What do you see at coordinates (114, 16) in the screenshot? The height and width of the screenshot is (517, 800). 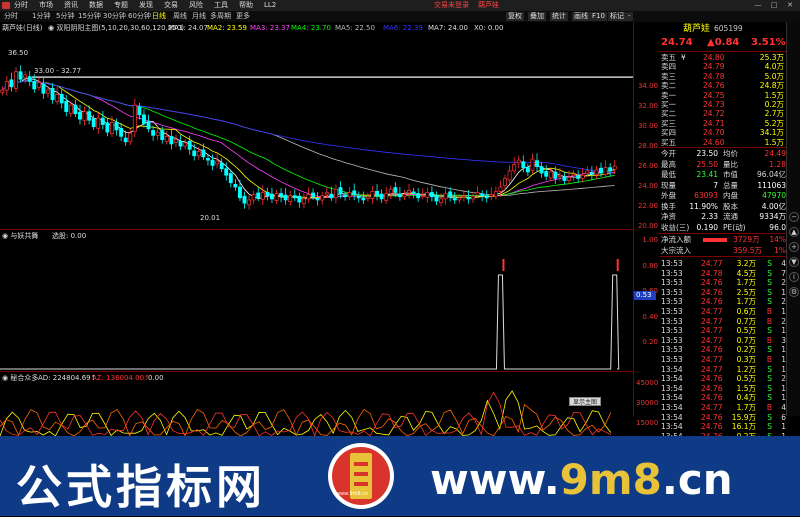 I see `period-tab: 30分钟` at bounding box center [114, 16].